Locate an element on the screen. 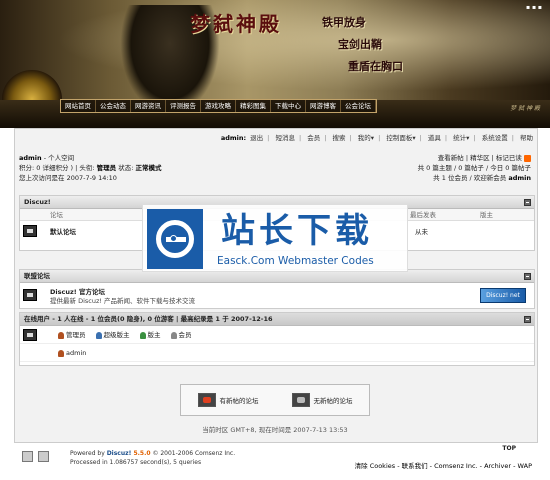 This screenshot has height=480, width=550. nav-downloads: 下载中心 is located at coordinates (288, 106).